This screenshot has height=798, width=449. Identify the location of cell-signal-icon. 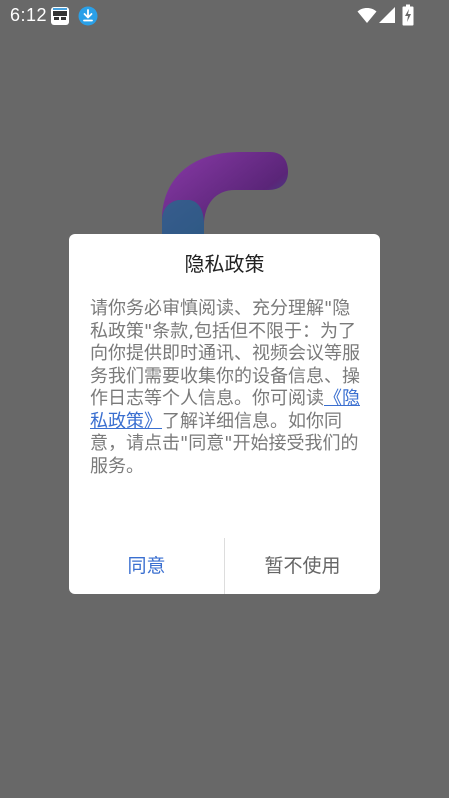
(387, 15).